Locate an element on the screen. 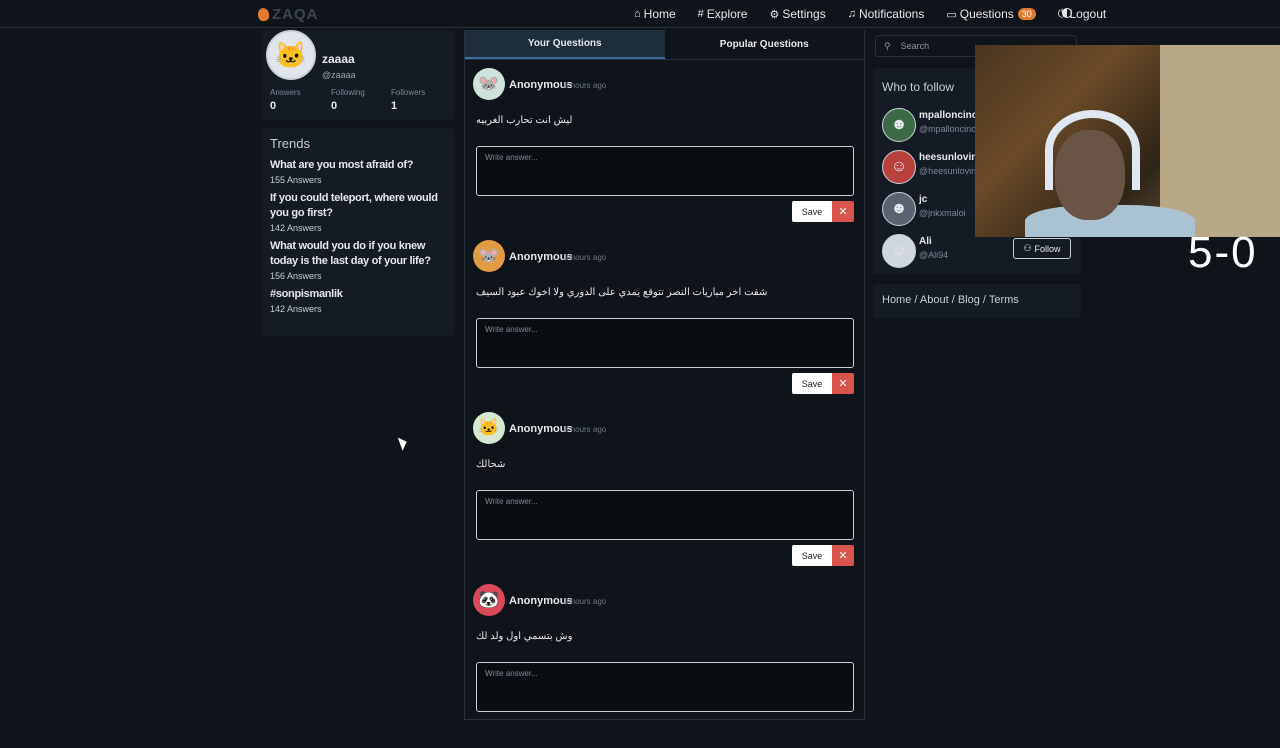 The width and height of the screenshot is (1280, 748). nav-explore-label: Explore is located at coordinates (727, 14).